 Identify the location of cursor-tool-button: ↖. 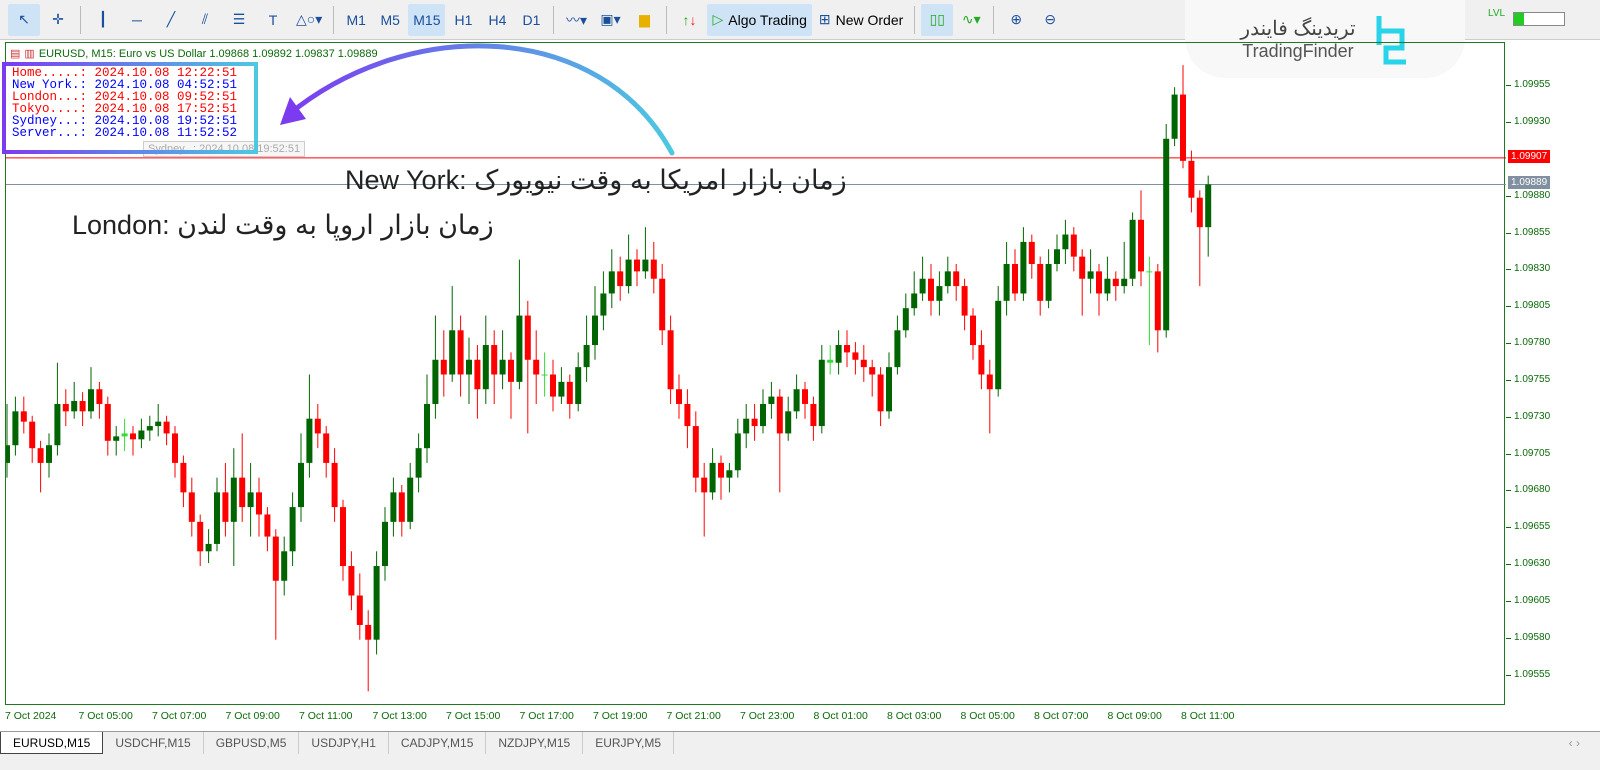
(24, 19).